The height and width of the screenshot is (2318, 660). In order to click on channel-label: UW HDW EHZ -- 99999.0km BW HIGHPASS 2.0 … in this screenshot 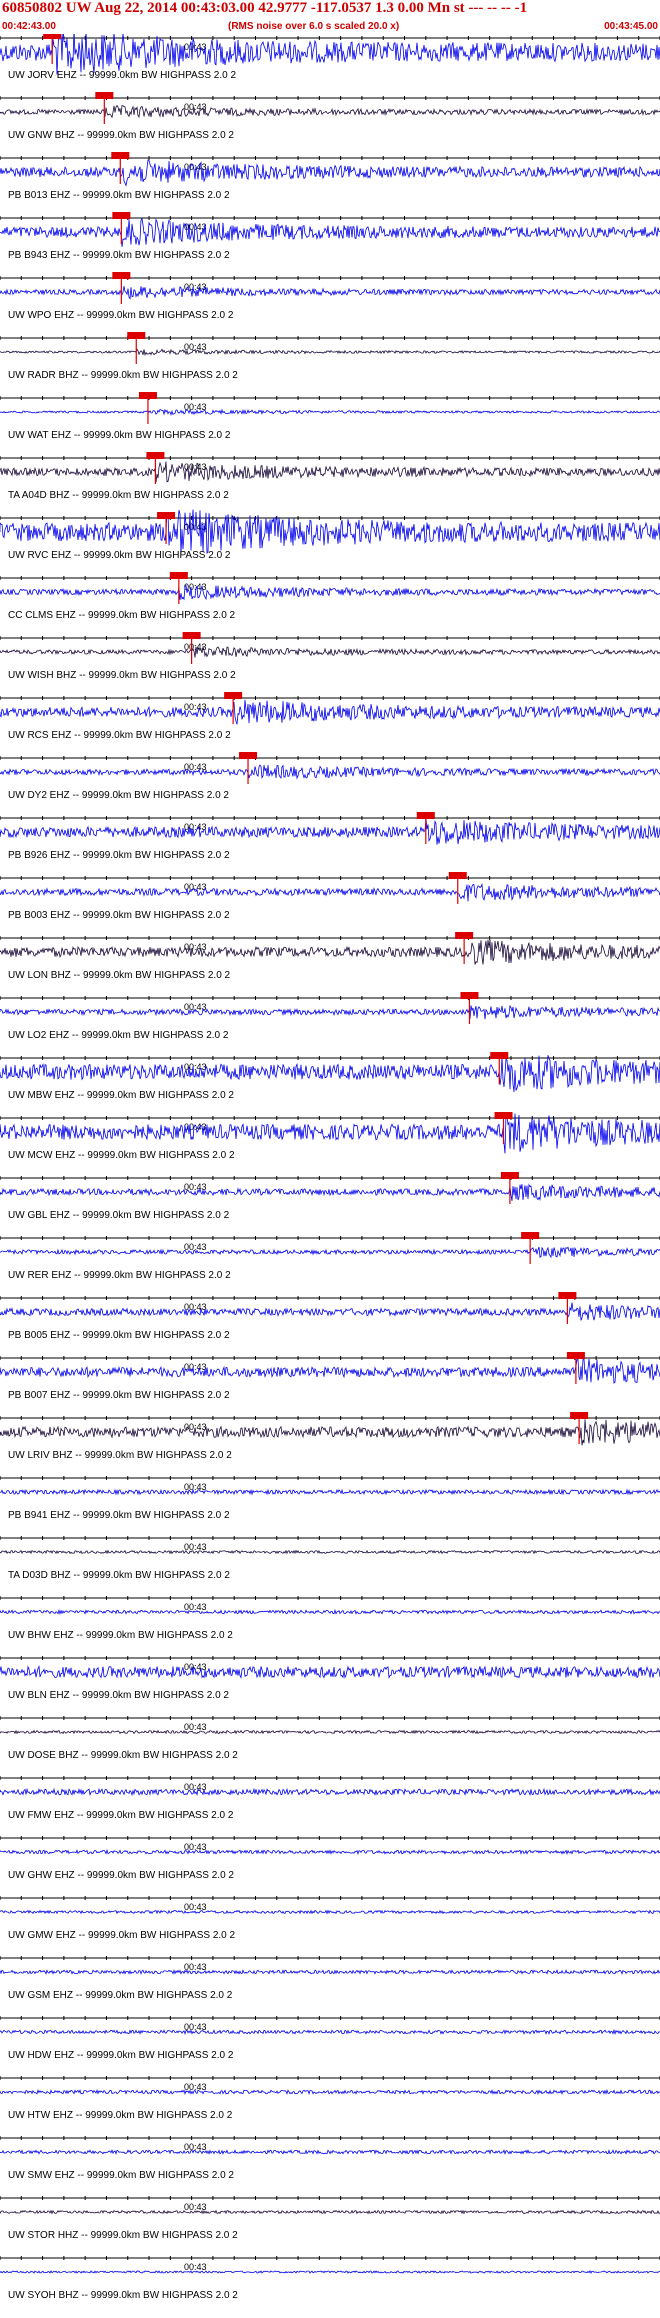, I will do `click(121, 2055)`.